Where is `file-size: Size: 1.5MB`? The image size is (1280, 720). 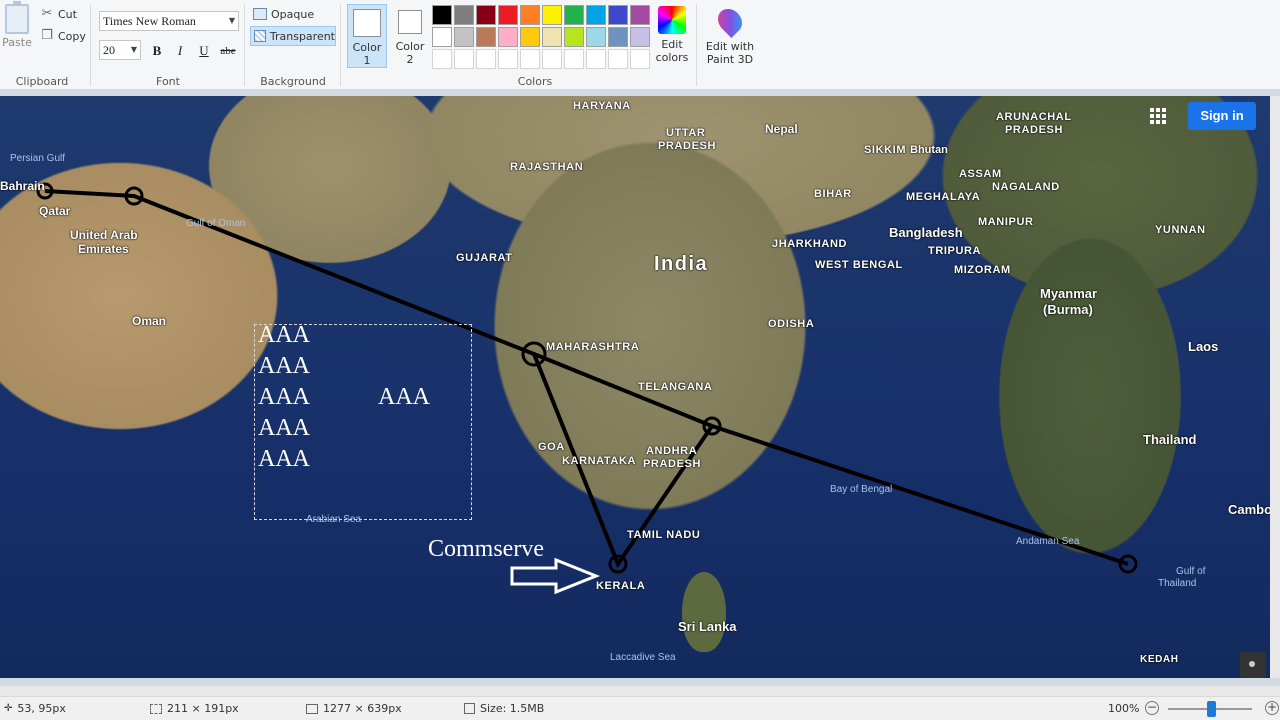
file-size: Size: 1.5MB is located at coordinates (504, 708).